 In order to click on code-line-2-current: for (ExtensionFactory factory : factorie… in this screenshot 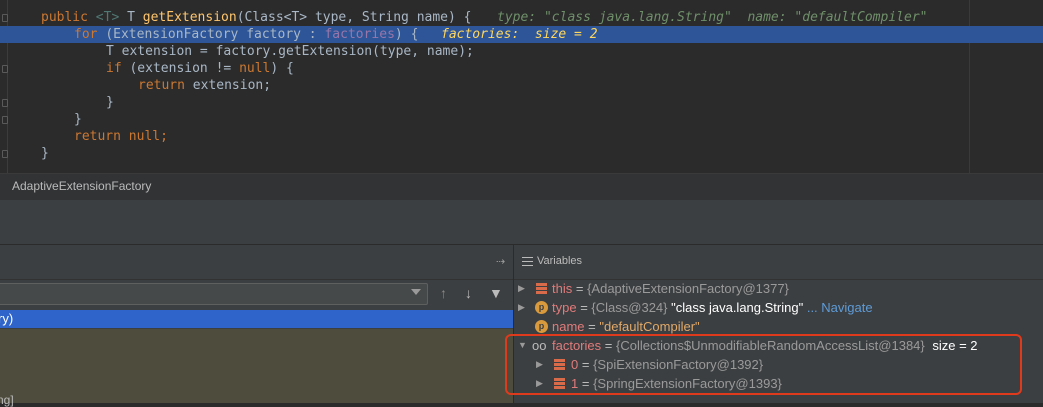, I will do `click(521, 34)`.